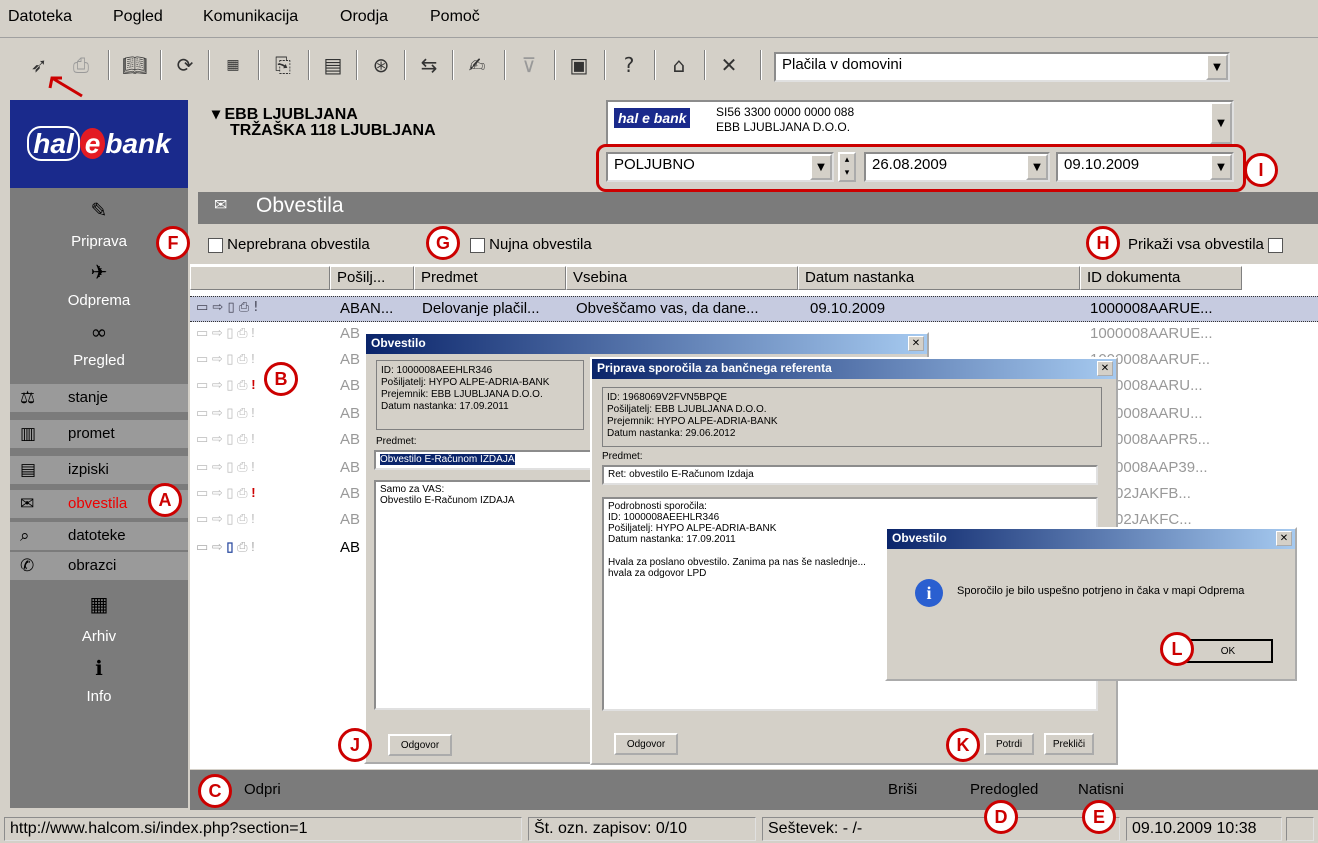 The image size is (1318, 843). I want to click on column-date: Datum nastanka, so click(939, 278).